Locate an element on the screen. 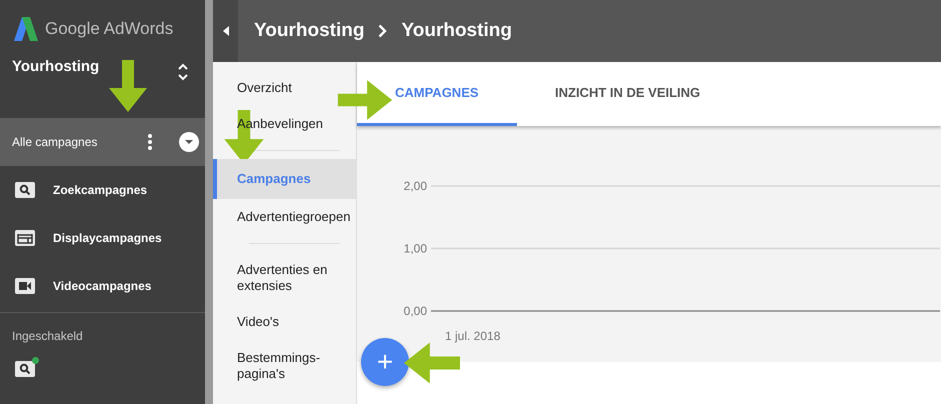  x-axis-label: 1 jul. 2018 is located at coordinates (472, 336).